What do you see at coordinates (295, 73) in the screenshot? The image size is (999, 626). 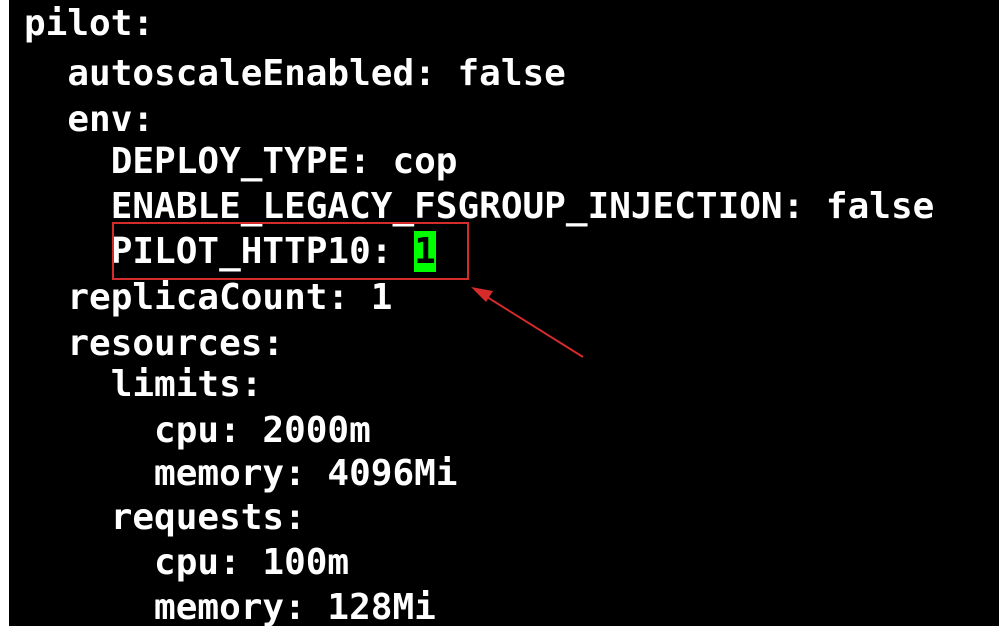 I see `yaml-line-autoscale-enabled: autoscaleEnabled: false` at bounding box center [295, 73].